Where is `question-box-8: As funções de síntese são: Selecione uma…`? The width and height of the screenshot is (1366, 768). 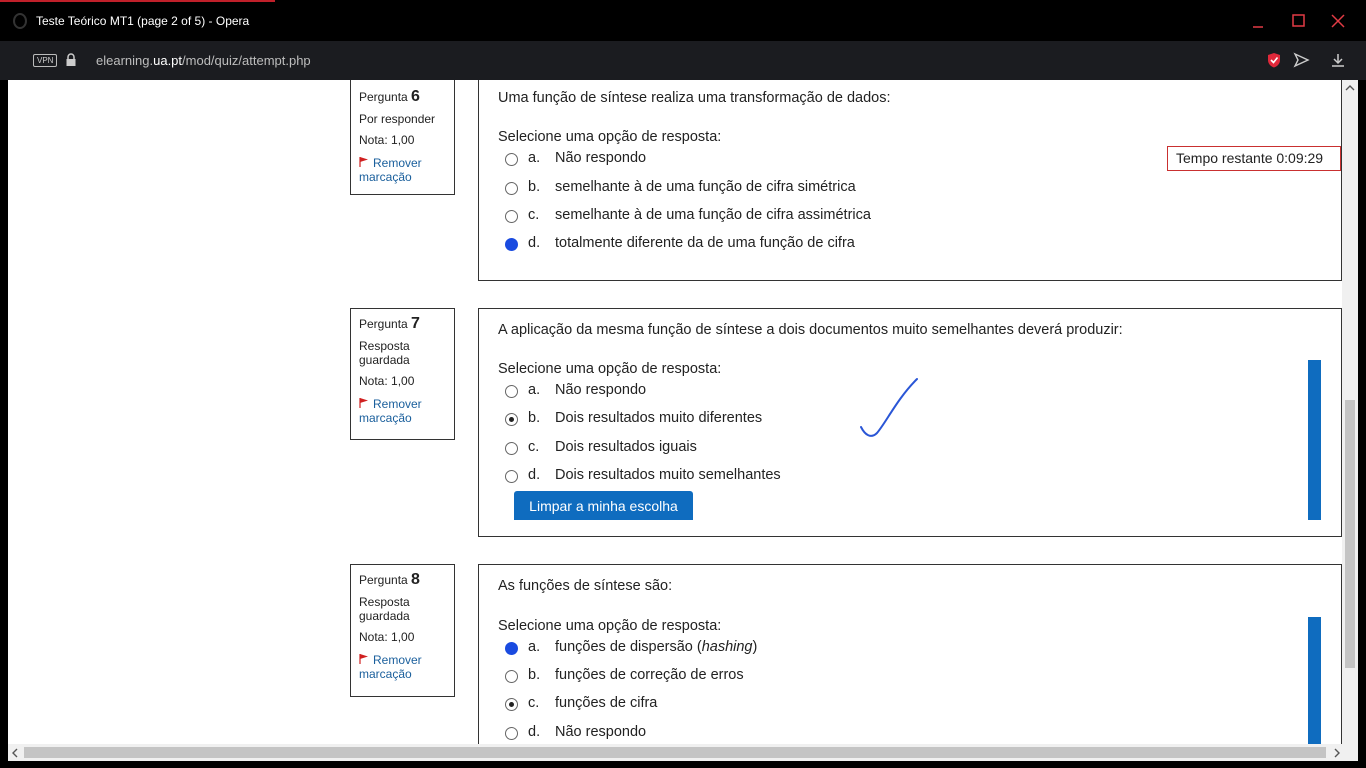 question-box-8: As funções de síntese são: Selecione uma… is located at coordinates (910, 654).